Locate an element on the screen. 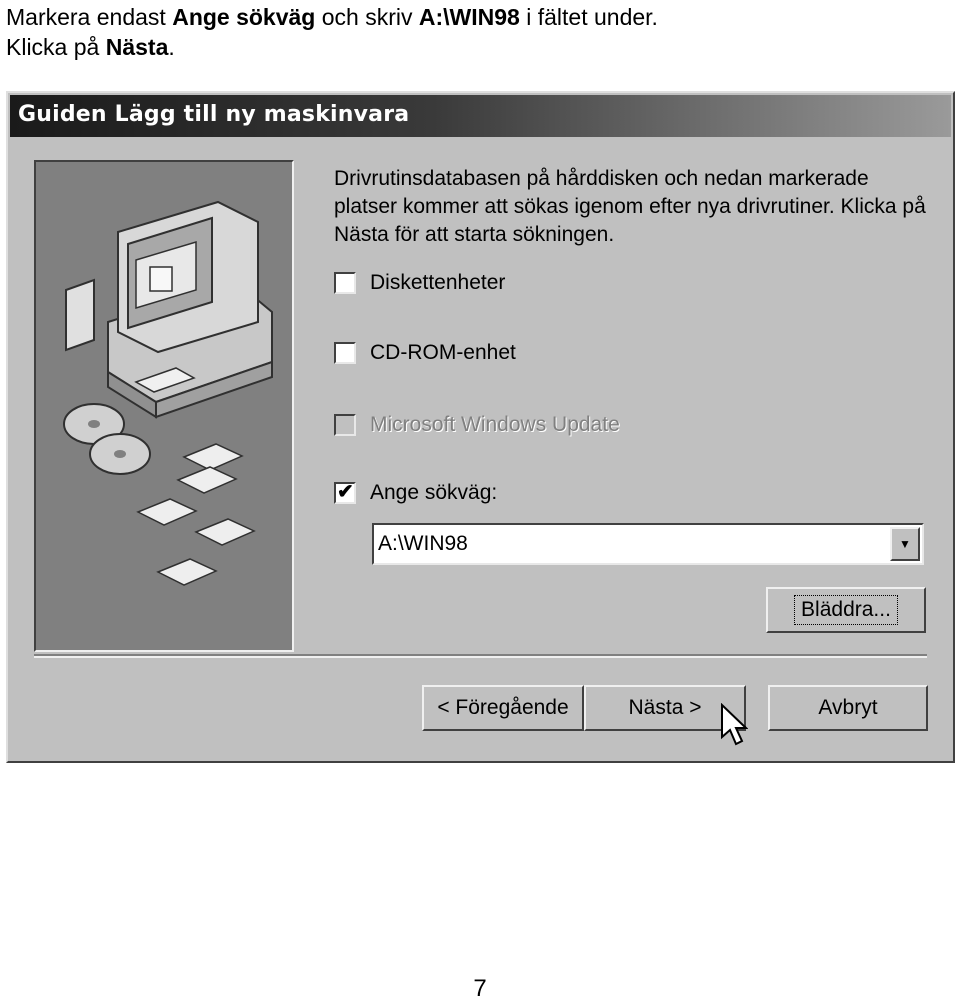 The image size is (960, 1005). page-number: 7 is located at coordinates (480, 988).